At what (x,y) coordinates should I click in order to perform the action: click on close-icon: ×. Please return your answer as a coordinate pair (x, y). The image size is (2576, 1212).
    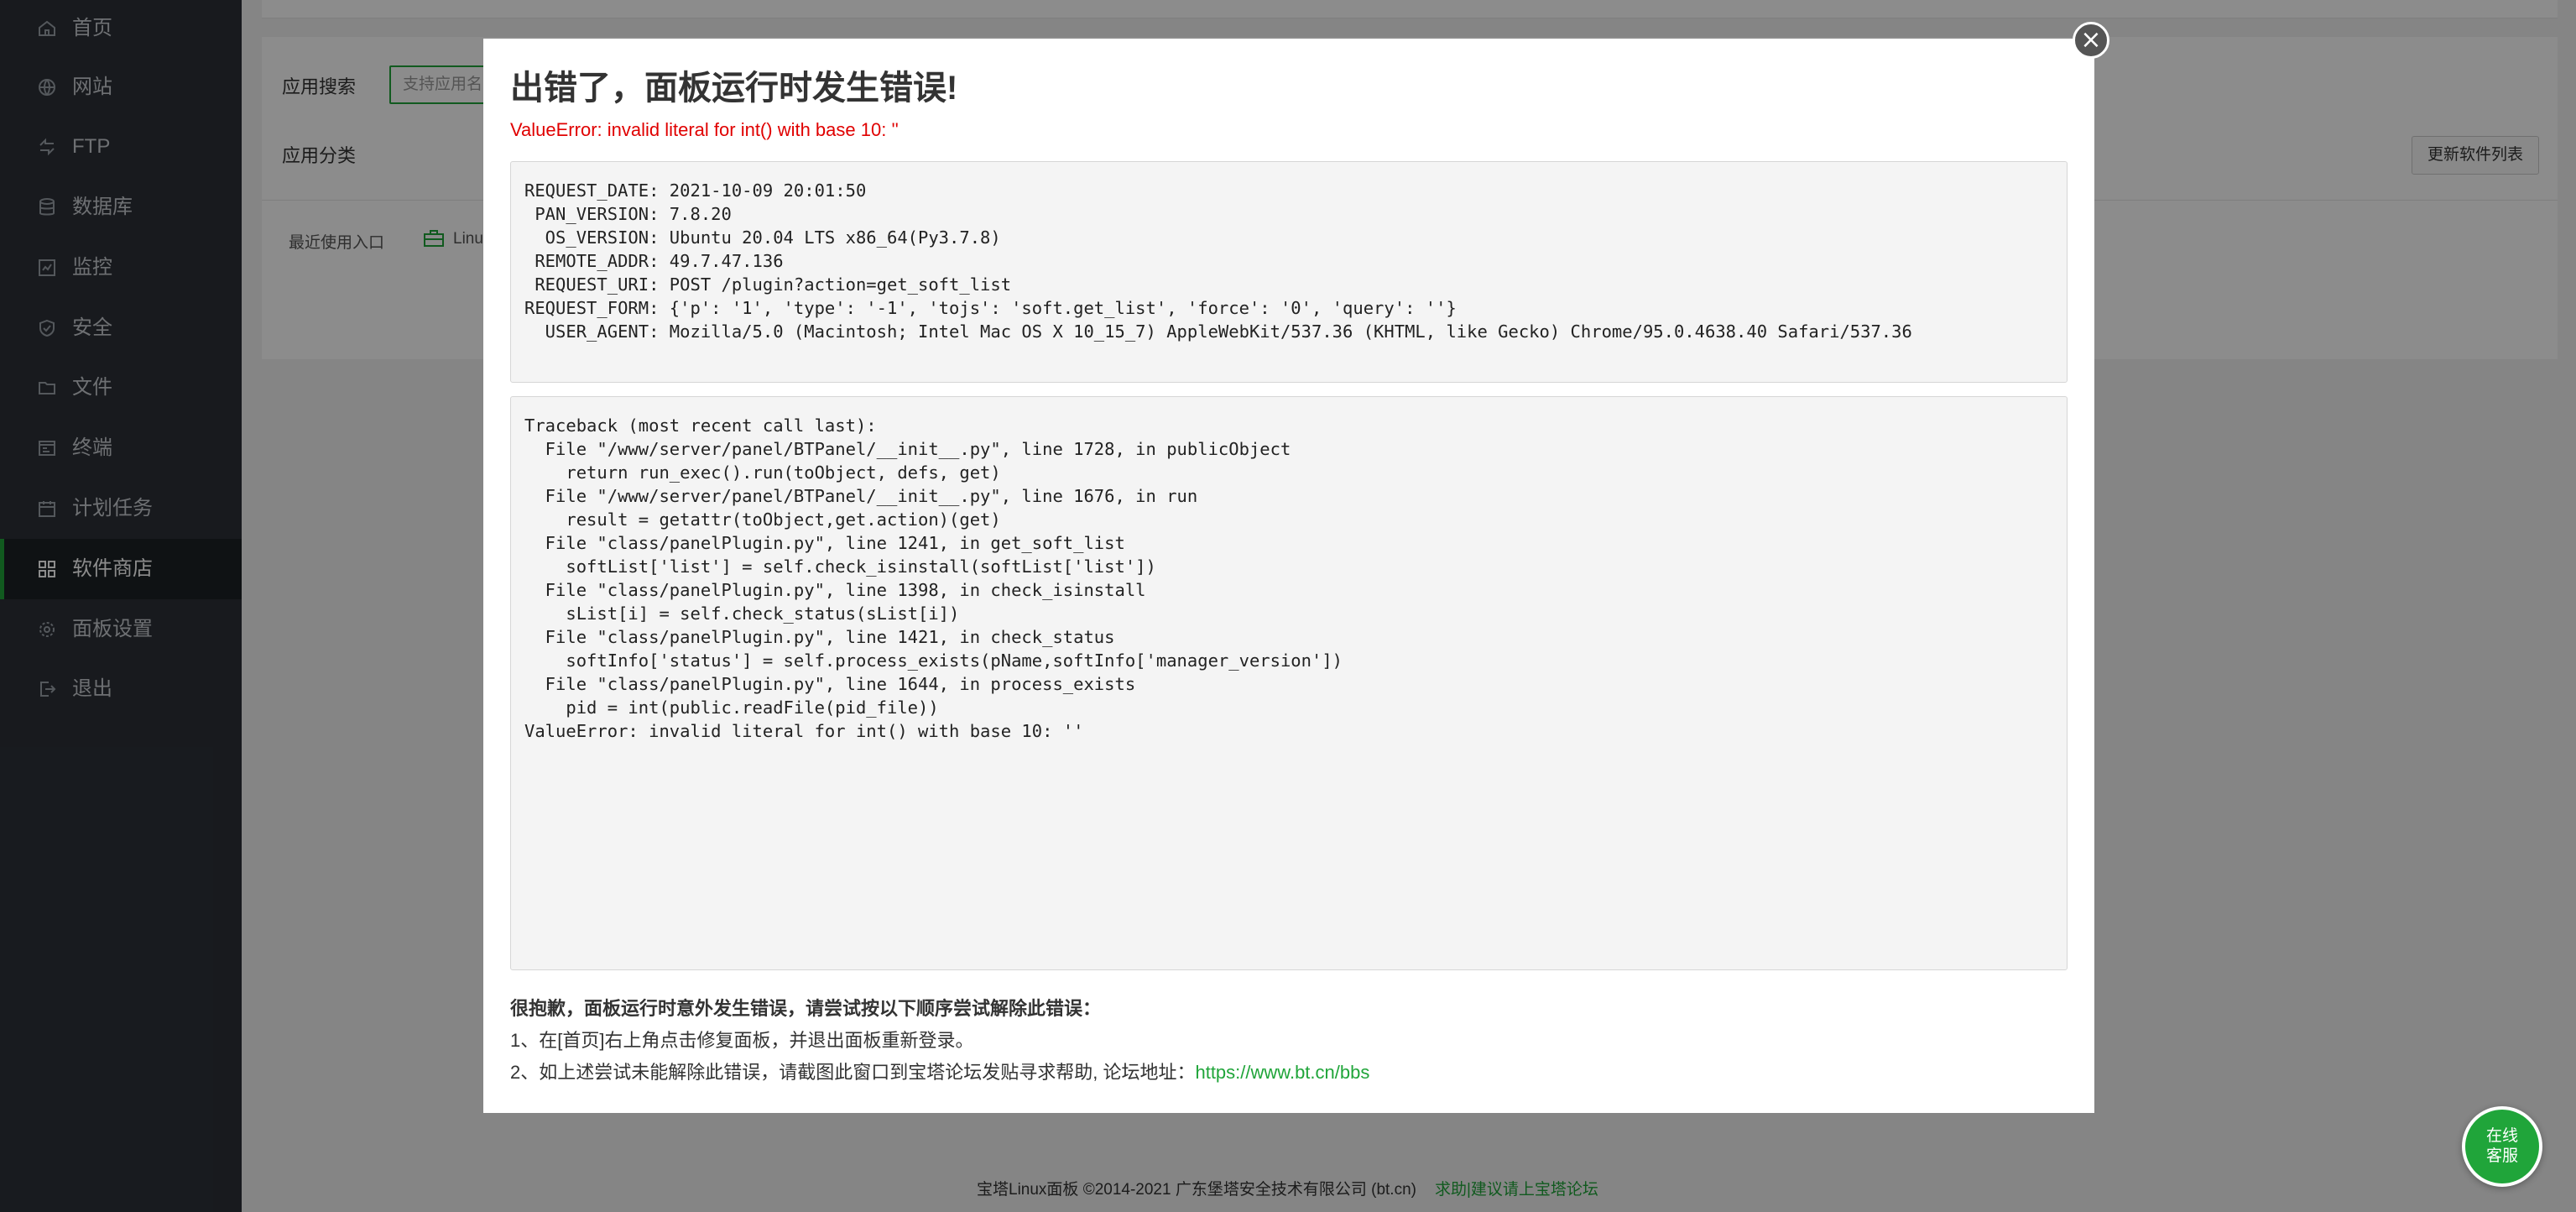
    Looking at the image, I should click on (2091, 40).